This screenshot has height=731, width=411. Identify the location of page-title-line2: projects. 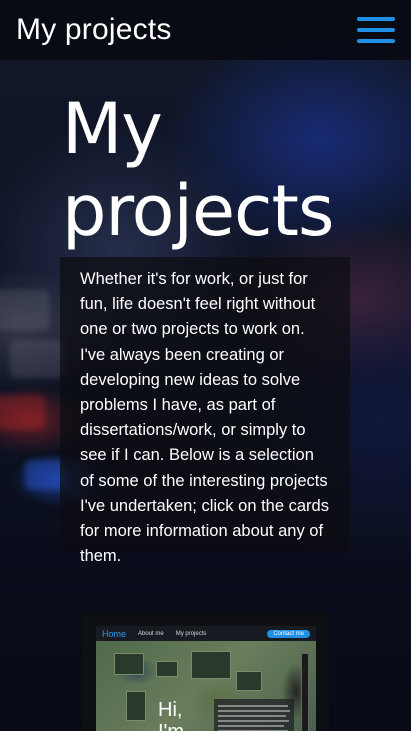
(198, 211).